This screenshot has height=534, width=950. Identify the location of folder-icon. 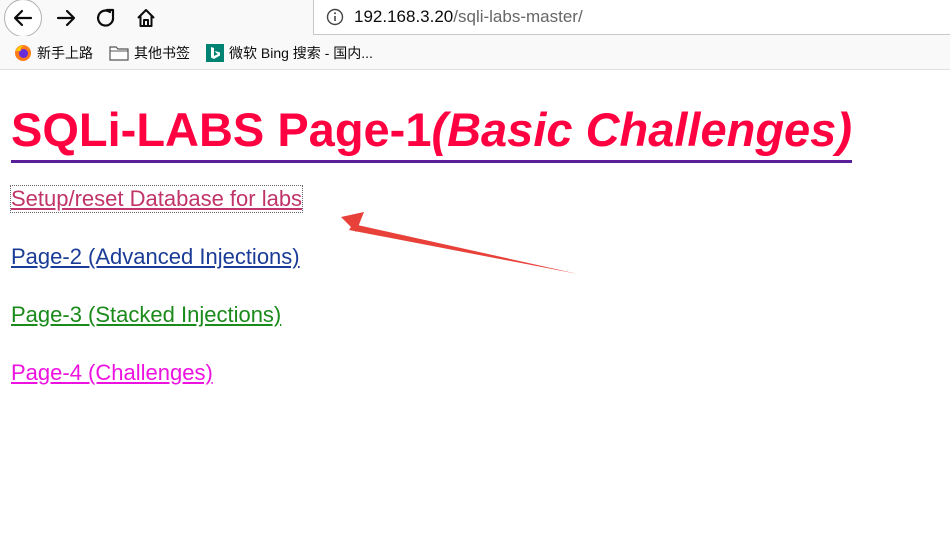
(119, 53).